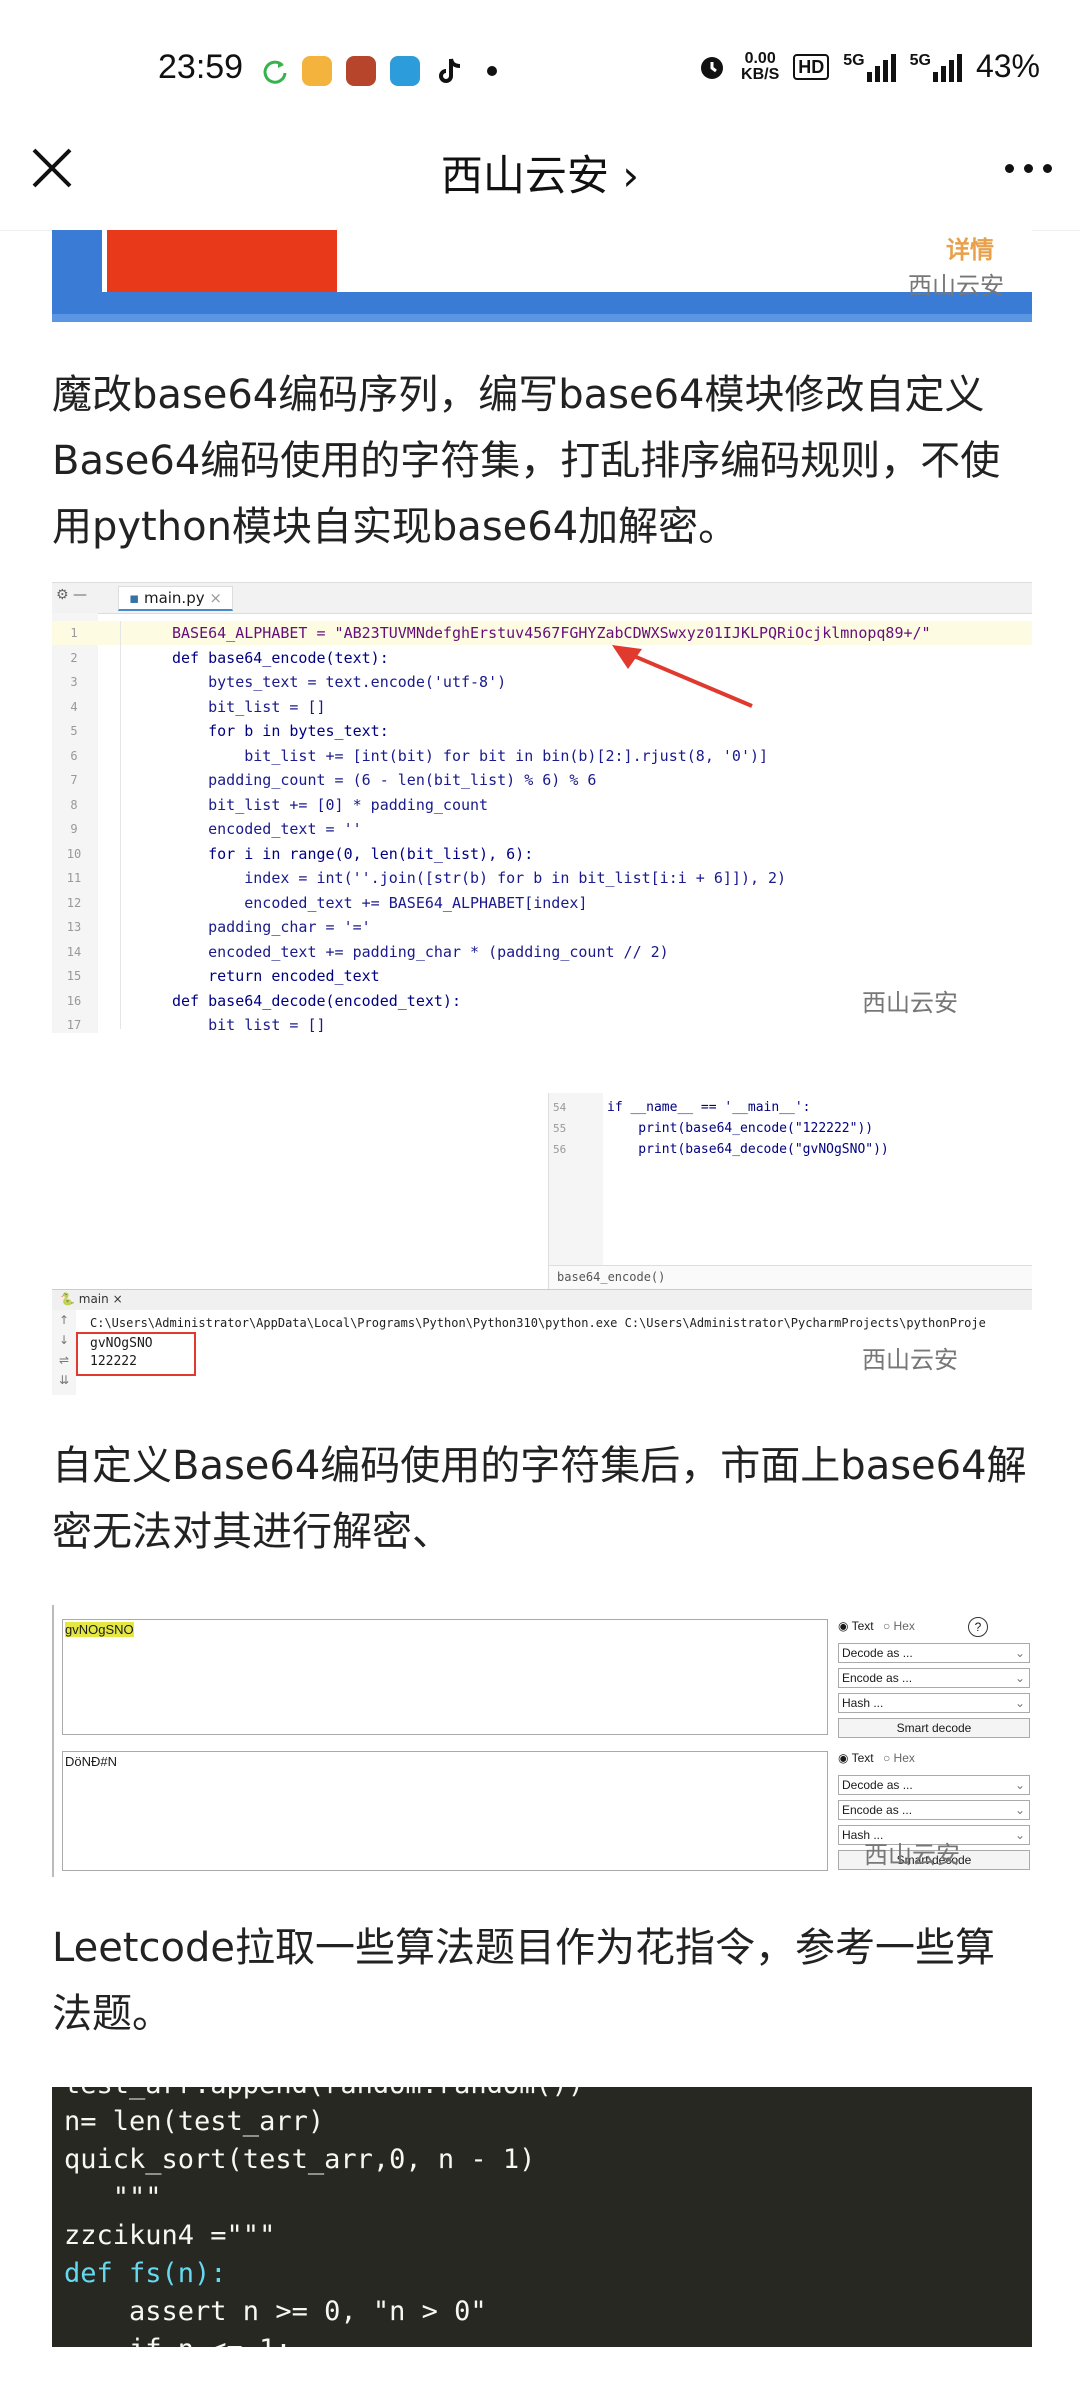 This screenshot has width=1080, height=2400. Describe the element at coordinates (267, 829) in the screenshot. I see `line-text: encoded_text = ''` at that location.